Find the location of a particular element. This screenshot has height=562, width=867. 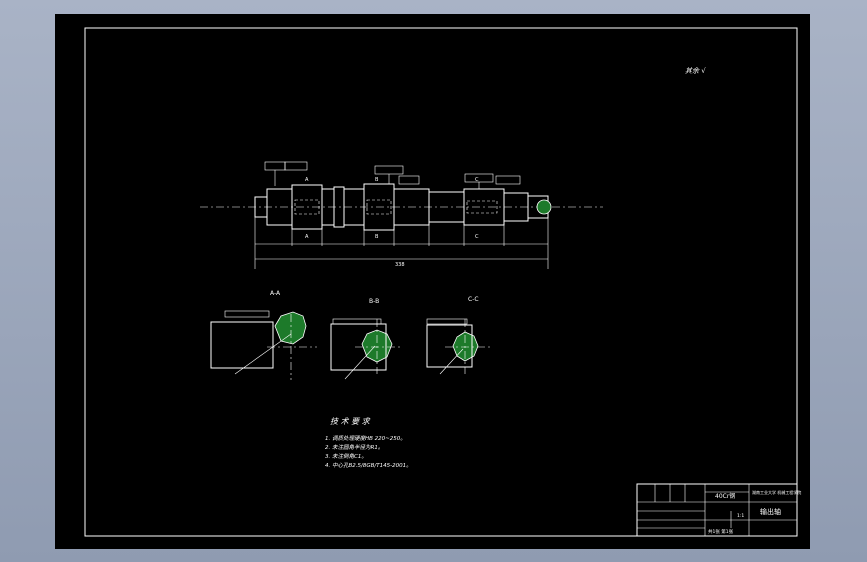

tech-req-heading: 技 术 要 求 is located at coordinates (350, 421).